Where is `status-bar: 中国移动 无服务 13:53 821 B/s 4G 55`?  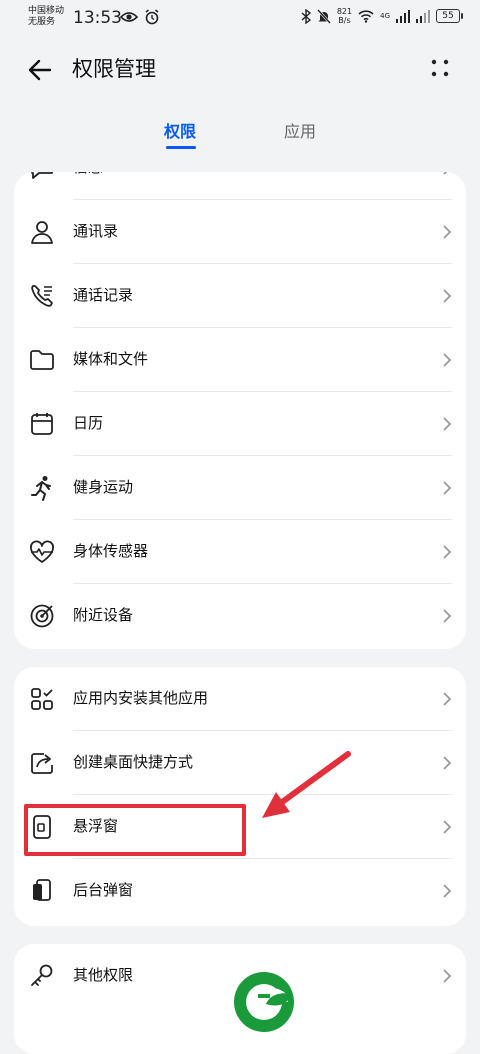 status-bar: 中国移动 无服务 13:53 821 B/s 4G 55 is located at coordinates (240, 18).